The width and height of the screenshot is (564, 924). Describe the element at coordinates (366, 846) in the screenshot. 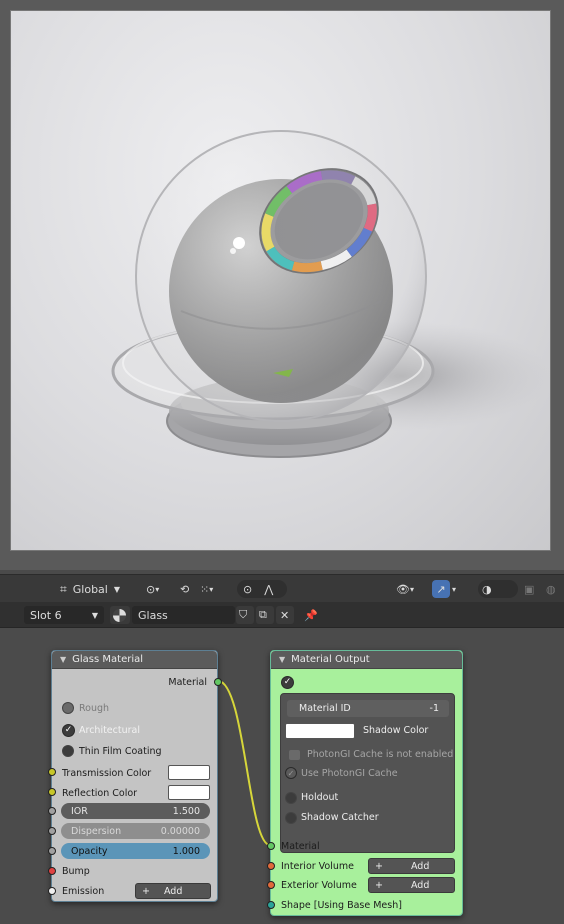

I see `material-input-row: Material` at that location.